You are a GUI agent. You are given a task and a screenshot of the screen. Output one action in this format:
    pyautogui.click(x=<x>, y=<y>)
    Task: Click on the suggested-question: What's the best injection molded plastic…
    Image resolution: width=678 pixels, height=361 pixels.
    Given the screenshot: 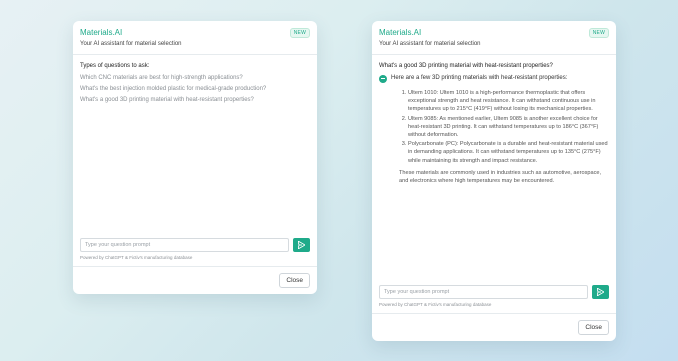 What is the action you would take?
    pyautogui.click(x=195, y=89)
    